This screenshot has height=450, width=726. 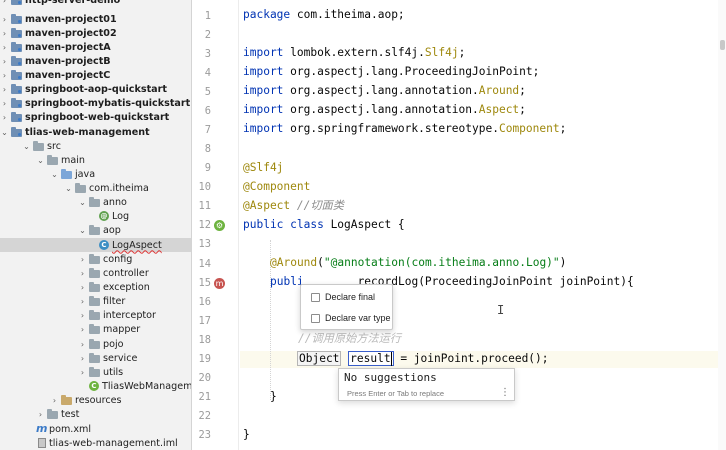 What do you see at coordinates (95, 188) in the screenshot?
I see `tree-item-package: ⌄ com.itheima` at bounding box center [95, 188].